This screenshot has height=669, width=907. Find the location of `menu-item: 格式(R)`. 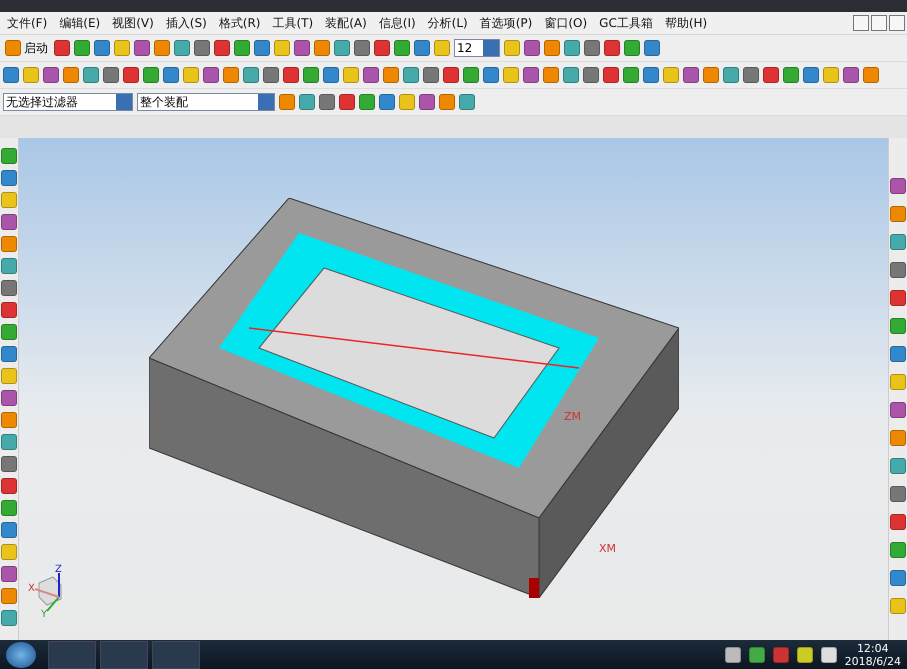

menu-item: 格式(R) is located at coordinates (240, 23).